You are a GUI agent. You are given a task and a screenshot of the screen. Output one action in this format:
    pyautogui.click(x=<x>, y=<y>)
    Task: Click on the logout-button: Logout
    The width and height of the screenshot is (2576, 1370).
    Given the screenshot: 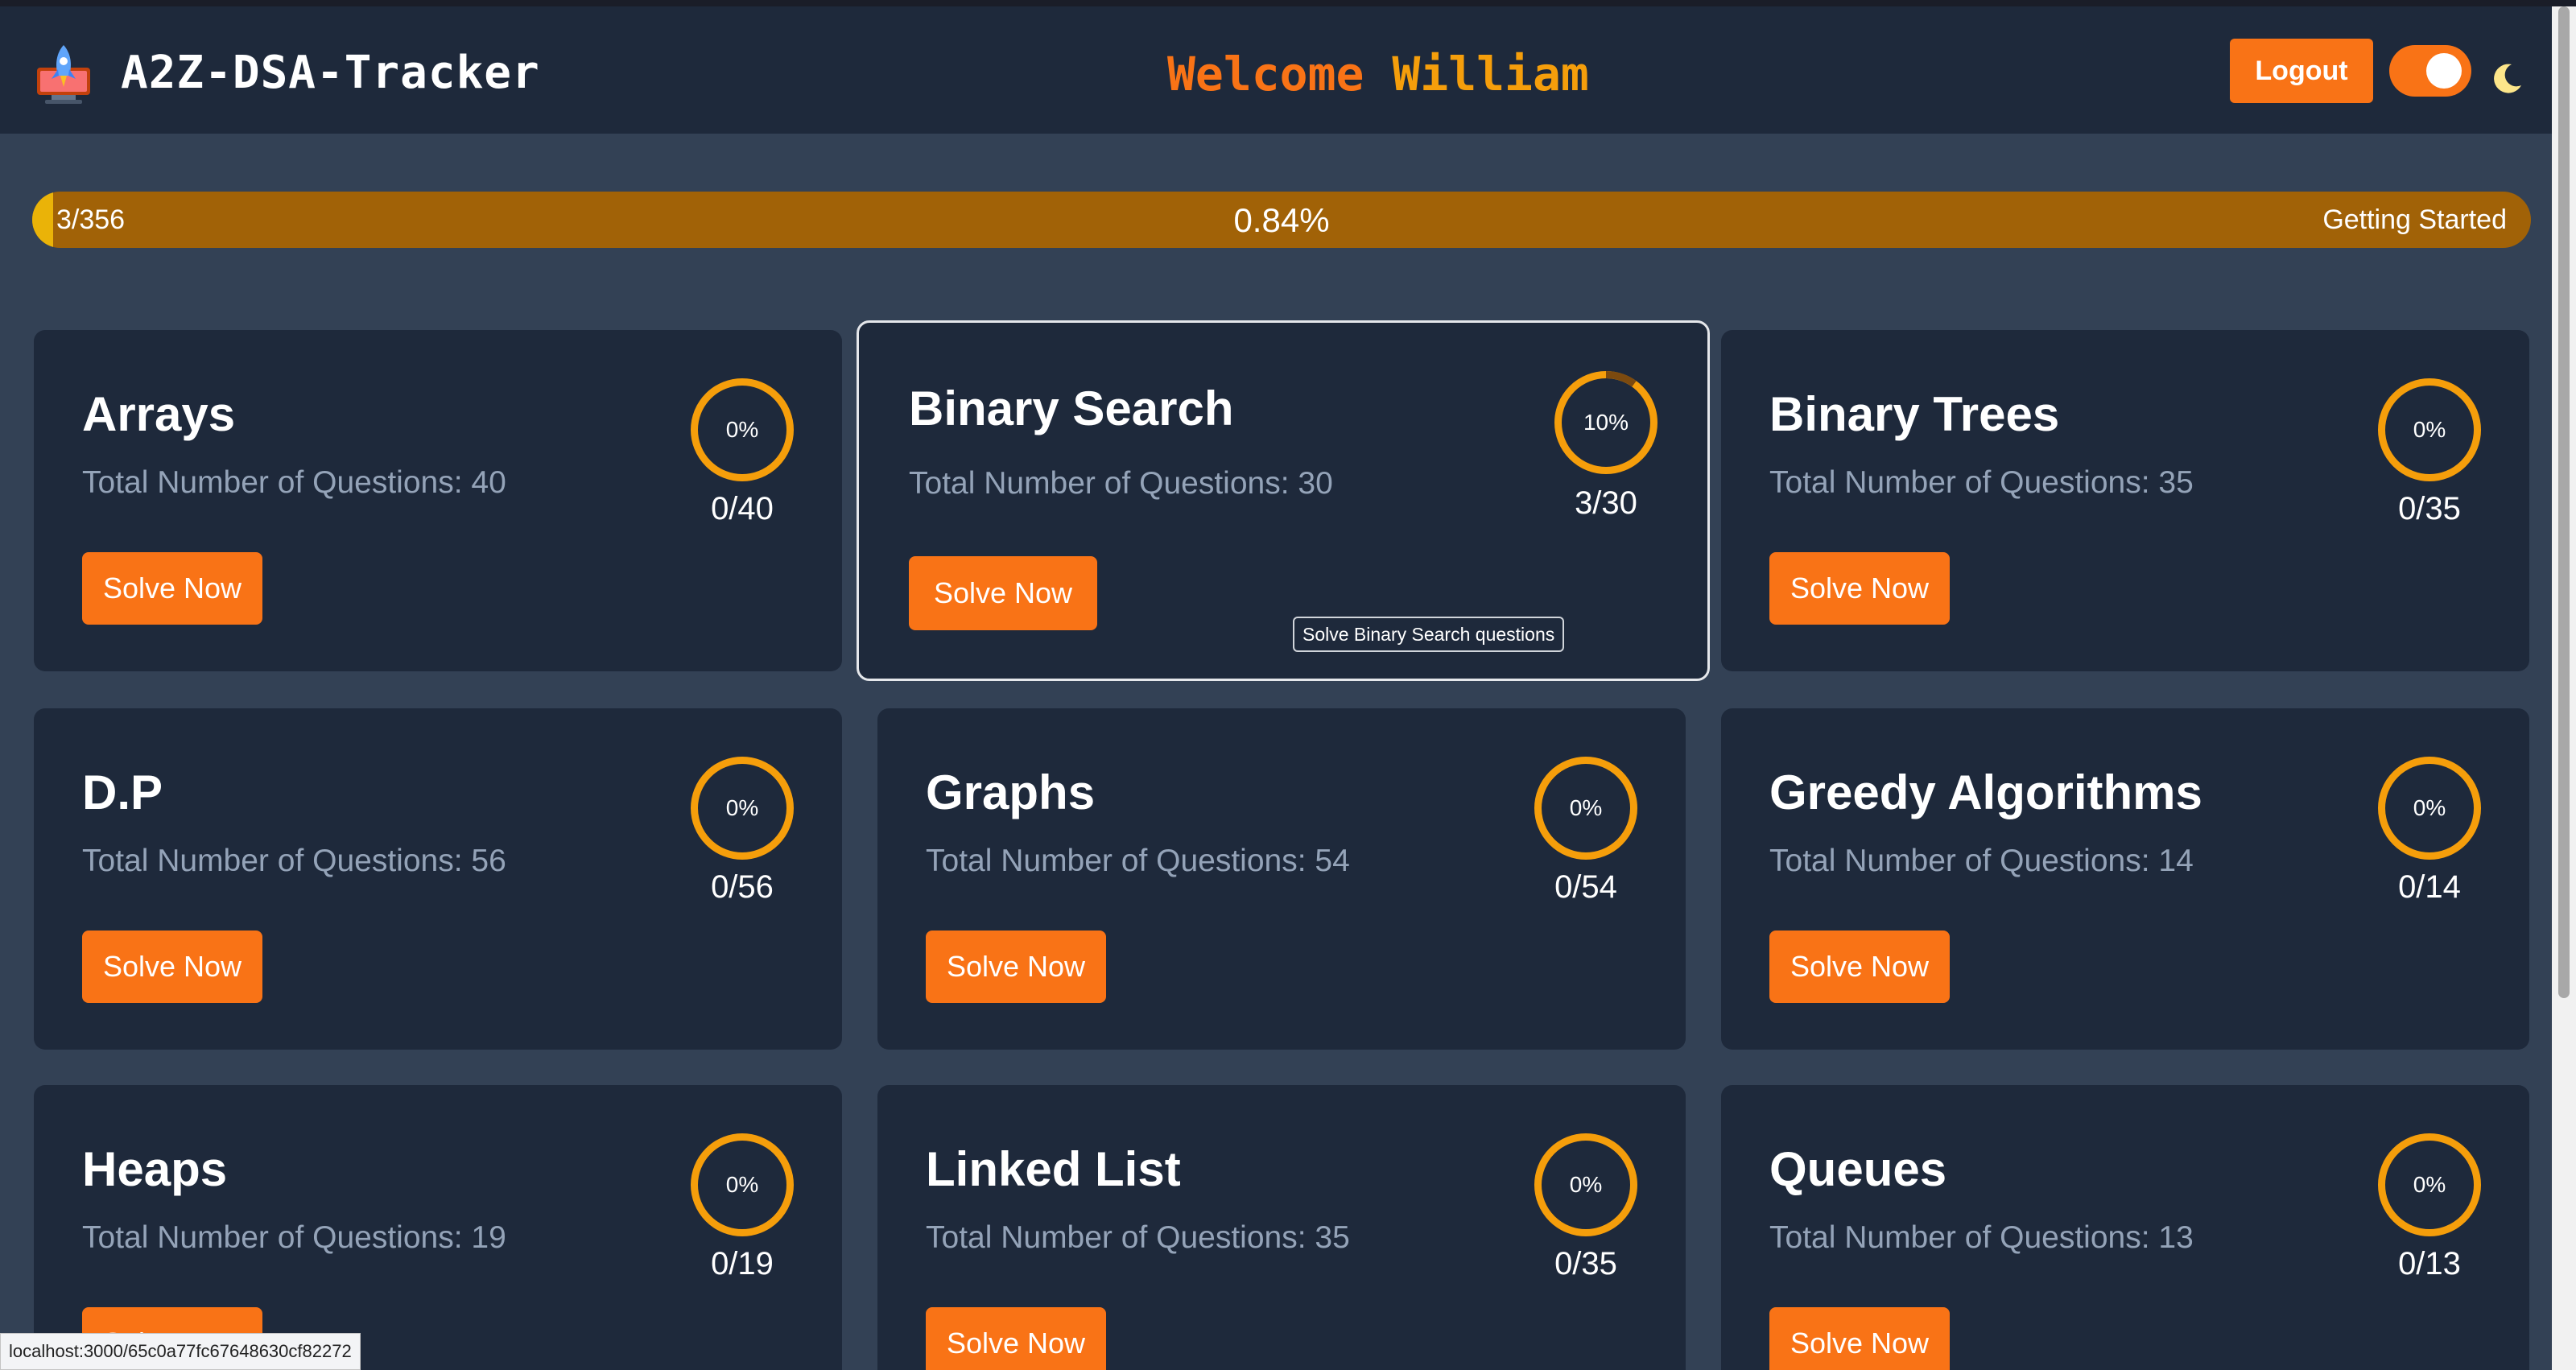 What is the action you would take?
    pyautogui.click(x=2301, y=71)
    